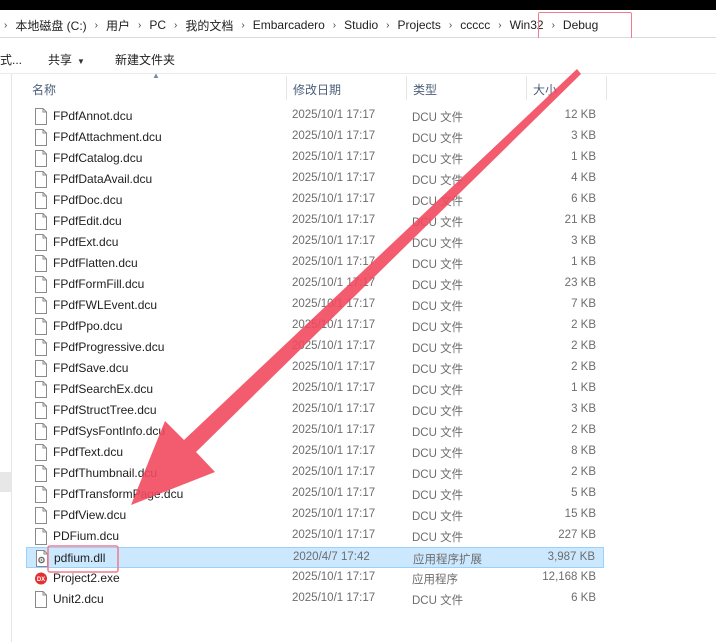 The width and height of the screenshot is (716, 642). Describe the element at coordinates (317, 89) in the screenshot. I see `column-header-date: 修改日期` at that location.